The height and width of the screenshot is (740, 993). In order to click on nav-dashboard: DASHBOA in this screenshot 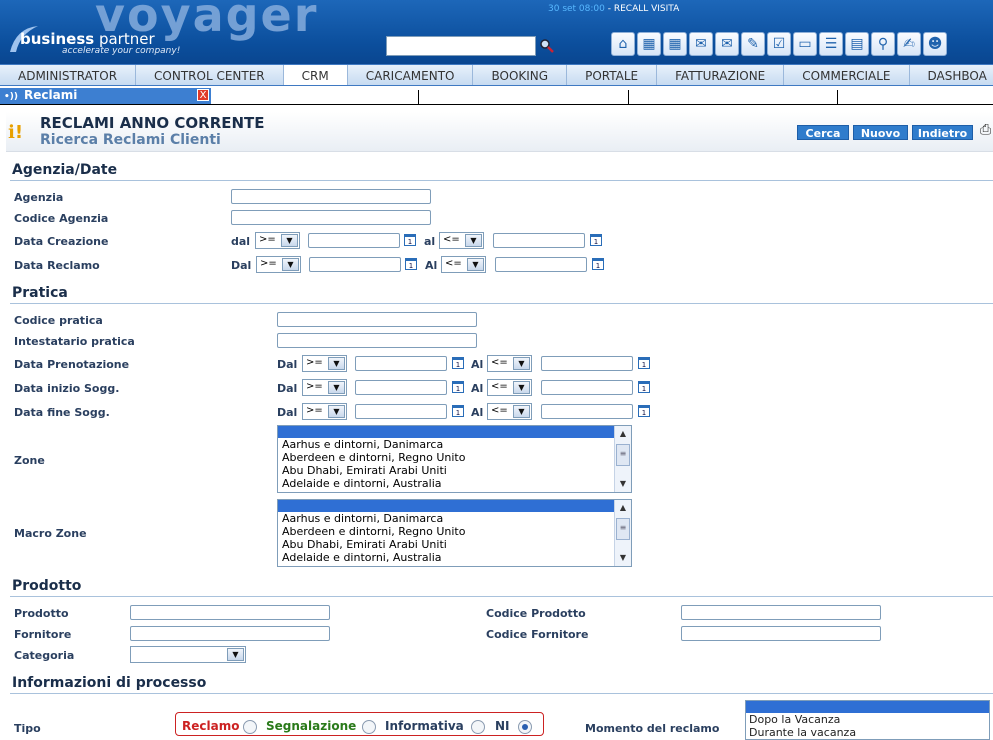, I will do `click(951, 75)`.